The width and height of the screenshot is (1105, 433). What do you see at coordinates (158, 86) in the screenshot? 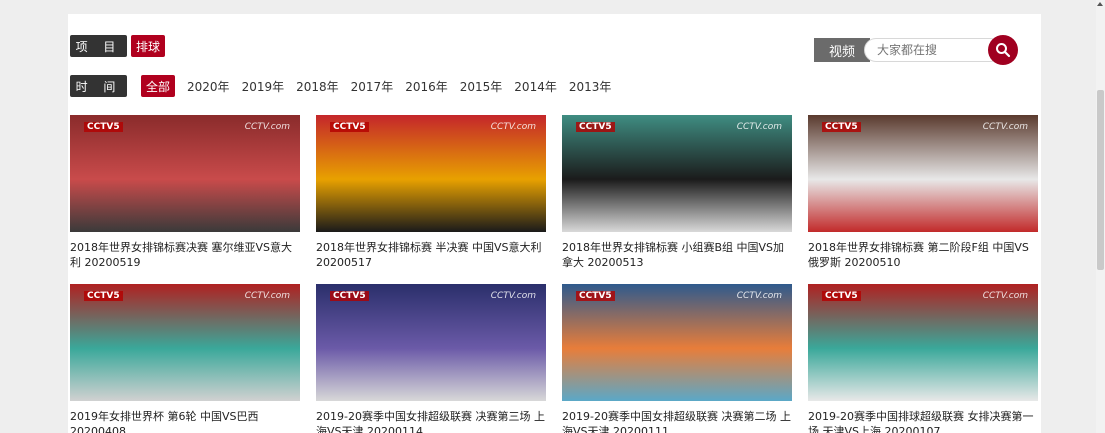
I see `time-option-all: 全部` at bounding box center [158, 86].